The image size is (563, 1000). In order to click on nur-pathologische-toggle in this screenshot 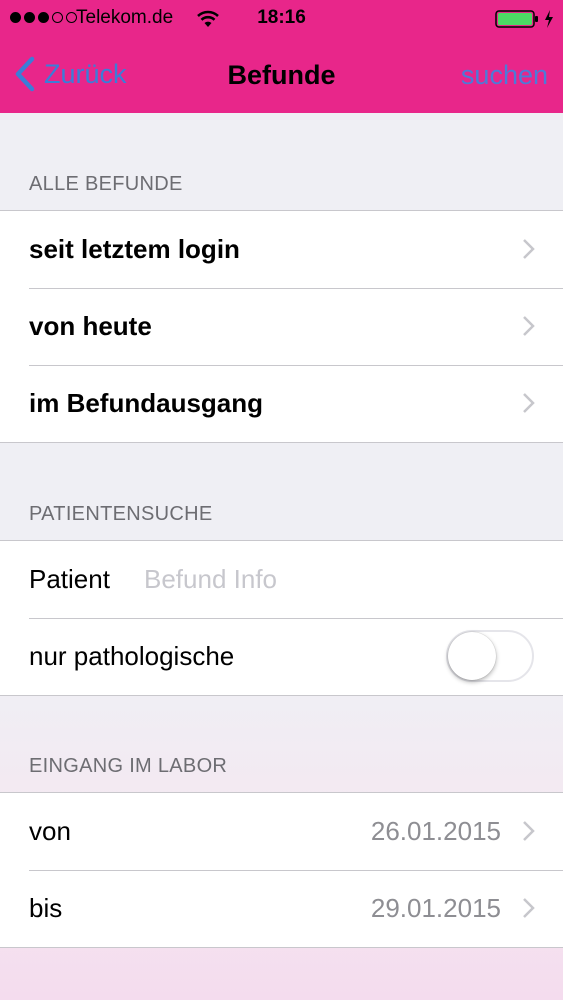, I will do `click(490, 656)`.